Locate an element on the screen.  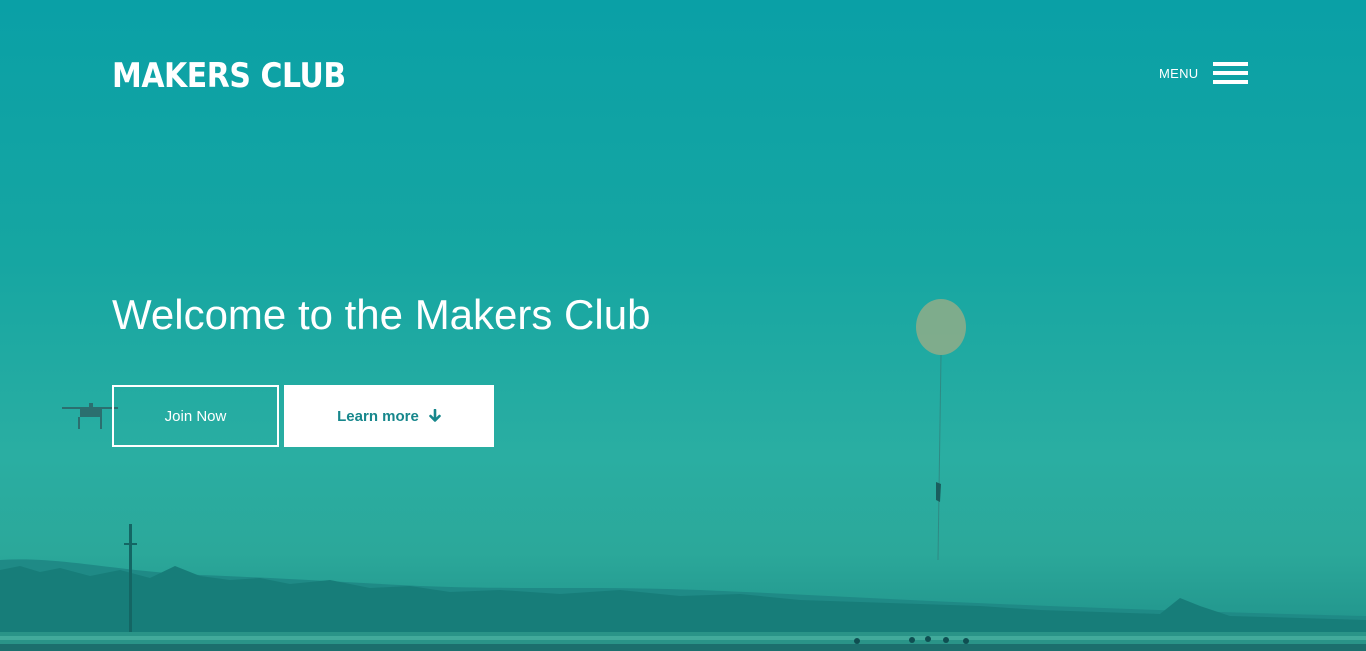
join-now-button: Join Now is located at coordinates (195, 416).